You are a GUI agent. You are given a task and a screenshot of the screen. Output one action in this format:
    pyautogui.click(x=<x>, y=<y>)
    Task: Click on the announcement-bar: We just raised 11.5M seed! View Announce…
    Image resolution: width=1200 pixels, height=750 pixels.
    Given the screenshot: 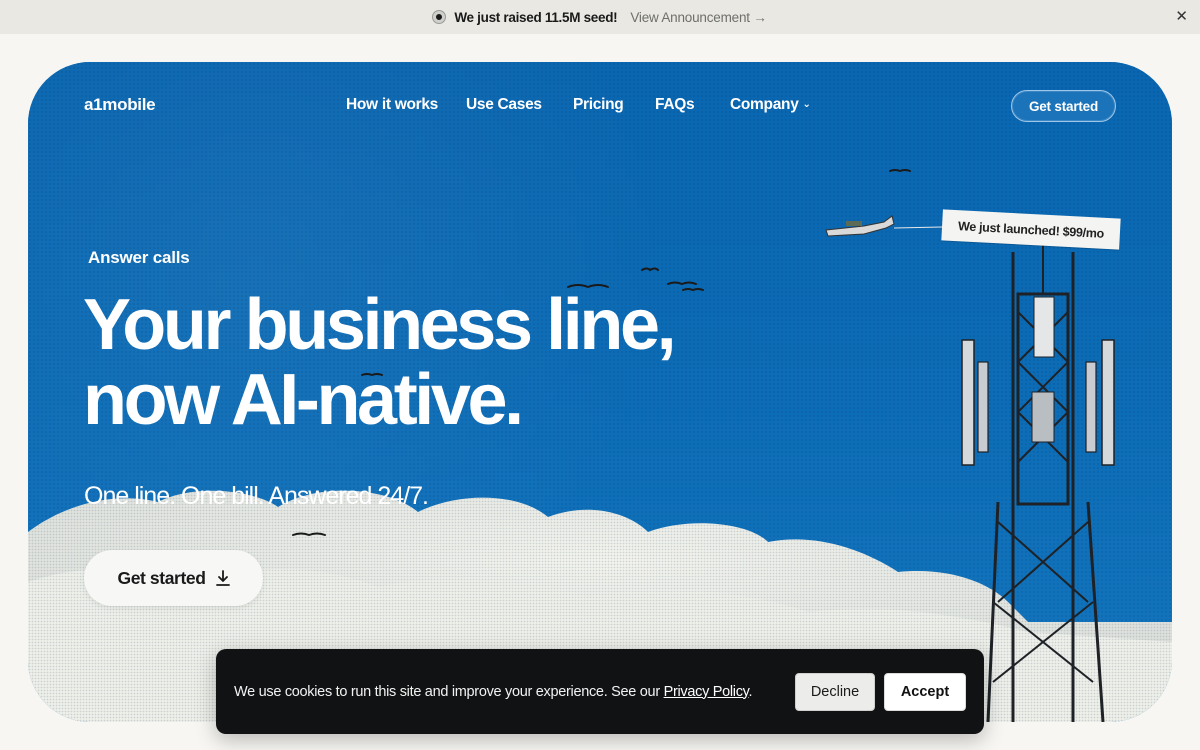 What is the action you would take?
    pyautogui.click(x=600, y=17)
    